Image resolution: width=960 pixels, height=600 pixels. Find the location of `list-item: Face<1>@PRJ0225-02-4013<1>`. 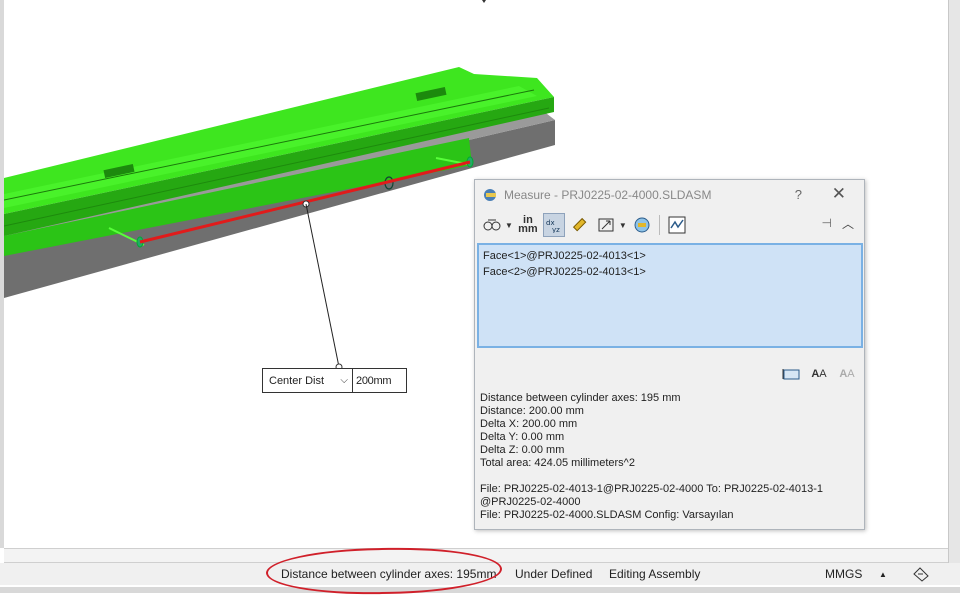

list-item: Face<1>@PRJ0225-02-4013<1> is located at coordinates (670, 256).